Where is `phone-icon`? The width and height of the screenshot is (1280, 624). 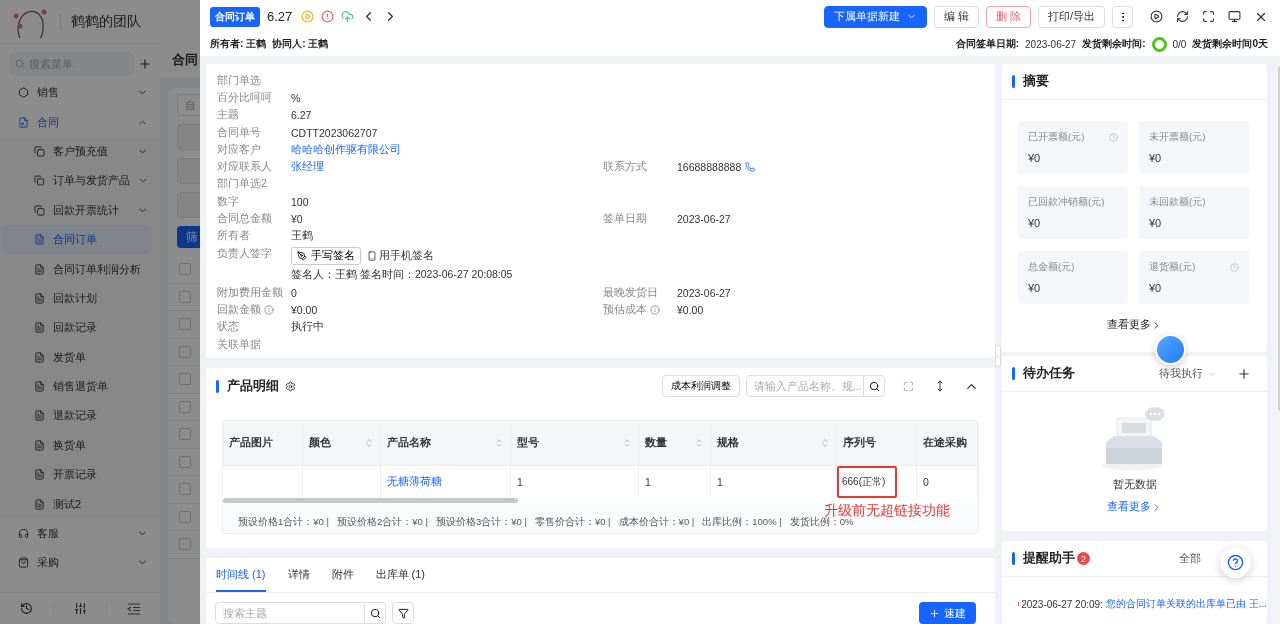
phone-icon is located at coordinates (750, 167).